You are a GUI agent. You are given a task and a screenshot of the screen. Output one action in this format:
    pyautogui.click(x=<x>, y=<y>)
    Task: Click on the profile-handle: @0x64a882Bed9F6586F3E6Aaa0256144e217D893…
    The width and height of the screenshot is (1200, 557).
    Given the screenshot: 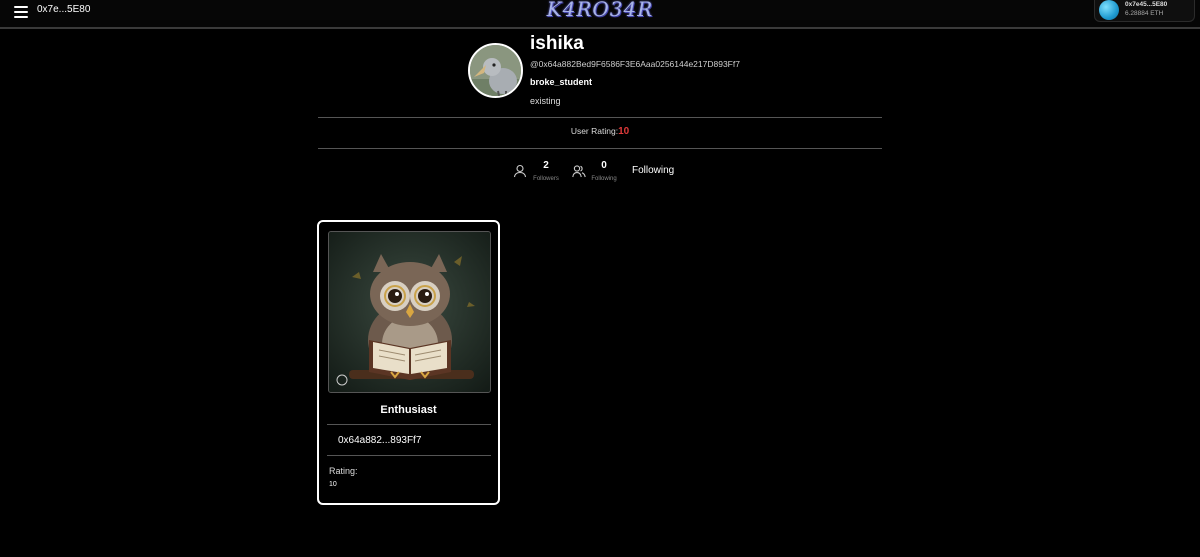 What is the action you would take?
    pyautogui.click(x=635, y=64)
    